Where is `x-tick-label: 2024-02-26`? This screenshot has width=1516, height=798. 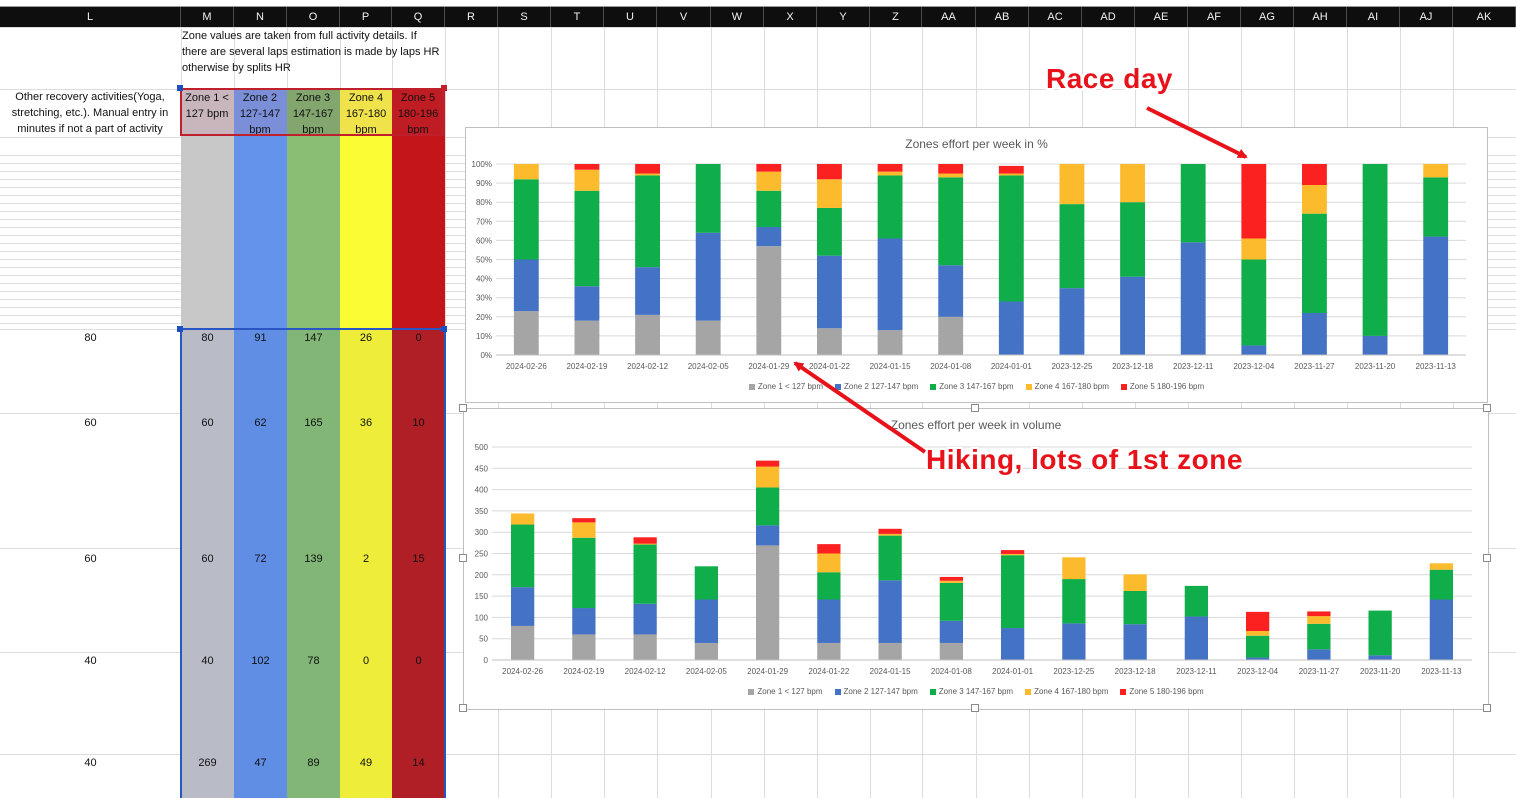
x-tick-label: 2024-02-26 is located at coordinates (522, 671).